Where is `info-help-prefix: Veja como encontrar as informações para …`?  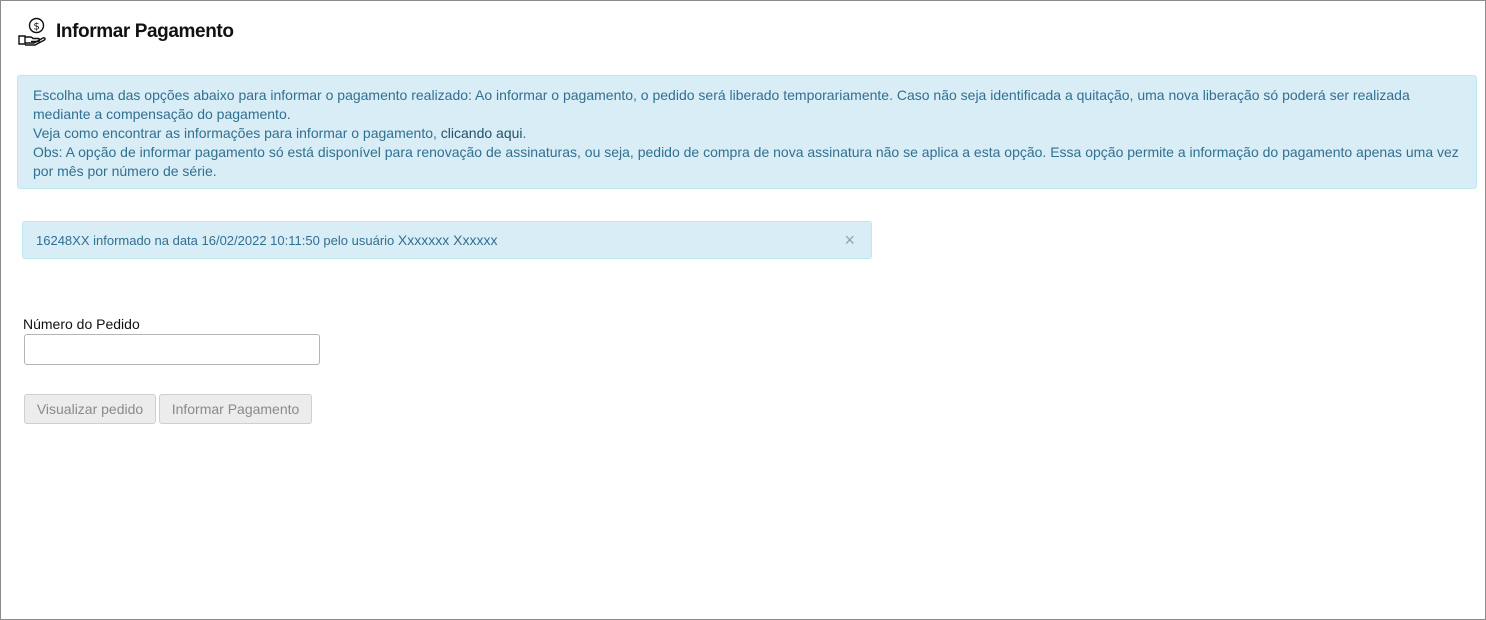
info-help-prefix: Veja como encontrar as informações para … is located at coordinates (237, 133).